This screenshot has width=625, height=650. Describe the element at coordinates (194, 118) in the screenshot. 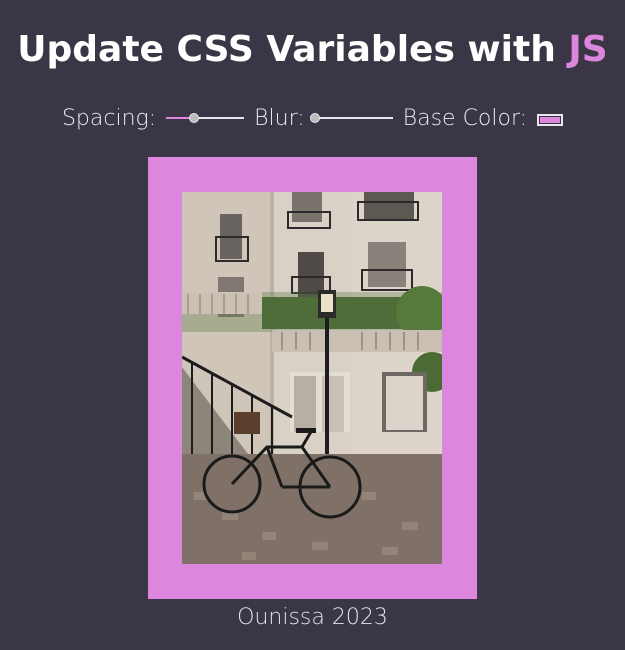

I see `spacing-slider-thumb` at that location.